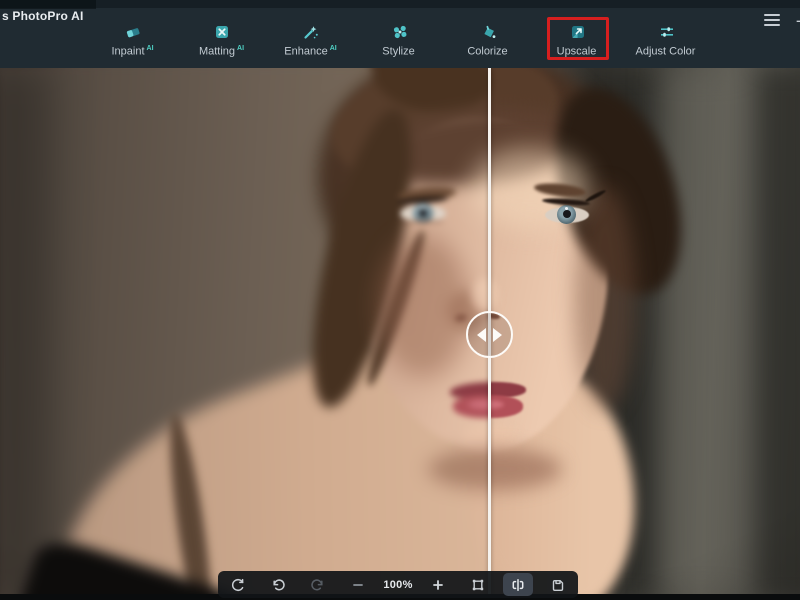 The image size is (800, 600). Describe the element at coordinates (238, 584) in the screenshot. I see `reset-button` at that location.